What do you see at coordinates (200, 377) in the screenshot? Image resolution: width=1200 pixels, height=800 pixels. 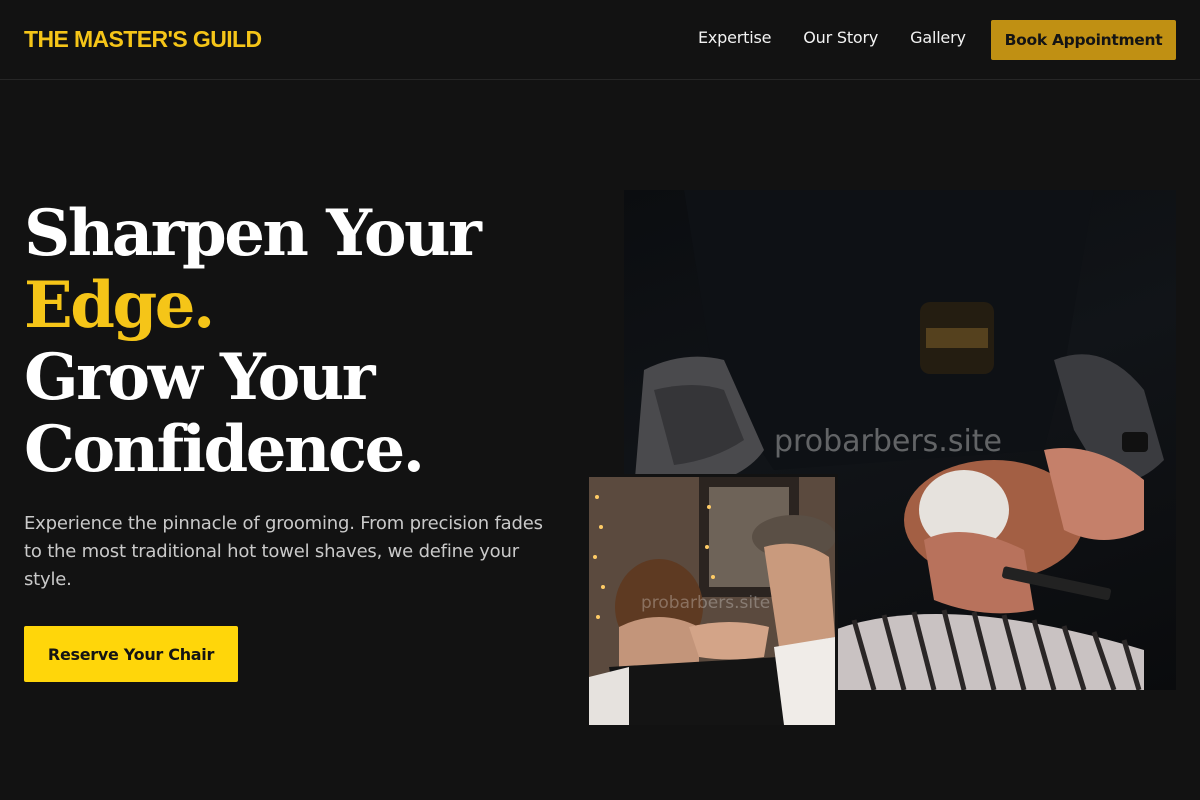 I see `hero-title-line-3: Grow Your` at bounding box center [200, 377].